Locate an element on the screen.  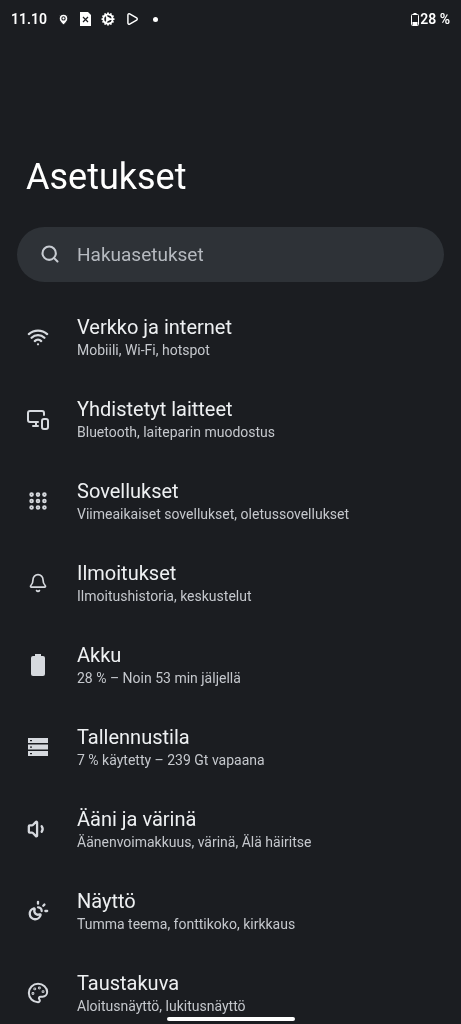
item-subtitle: Ilmoitushistoria, keskustelut is located at coordinates (164, 596).